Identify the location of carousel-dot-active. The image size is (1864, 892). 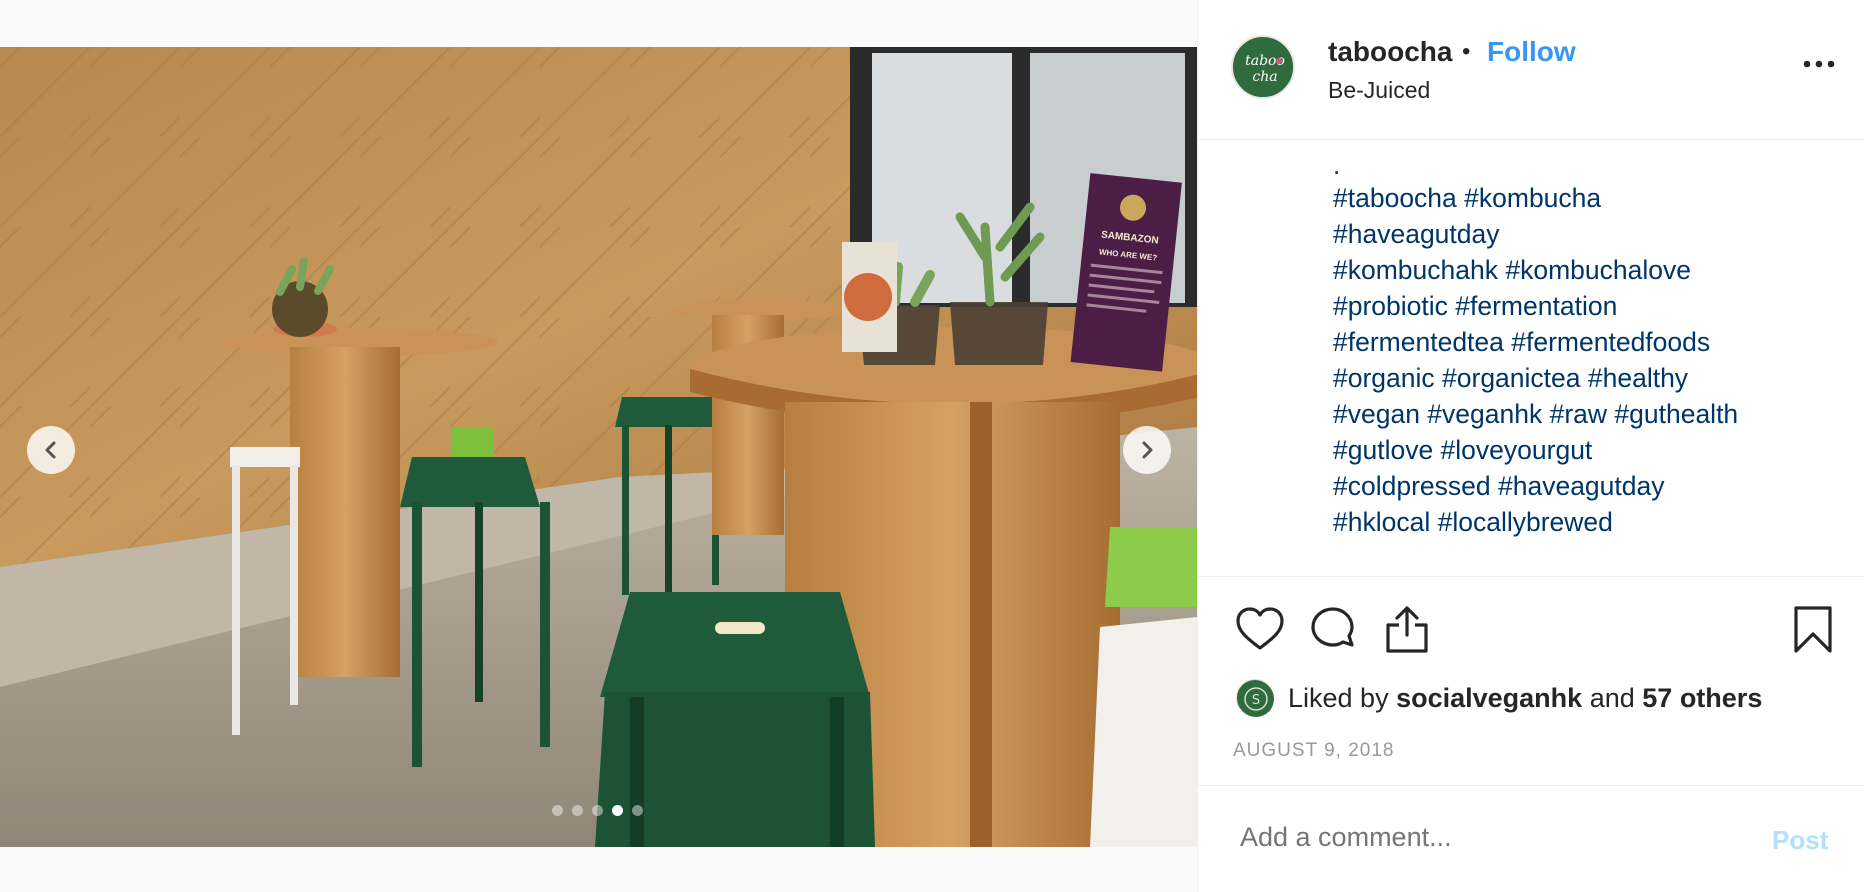
(617, 810).